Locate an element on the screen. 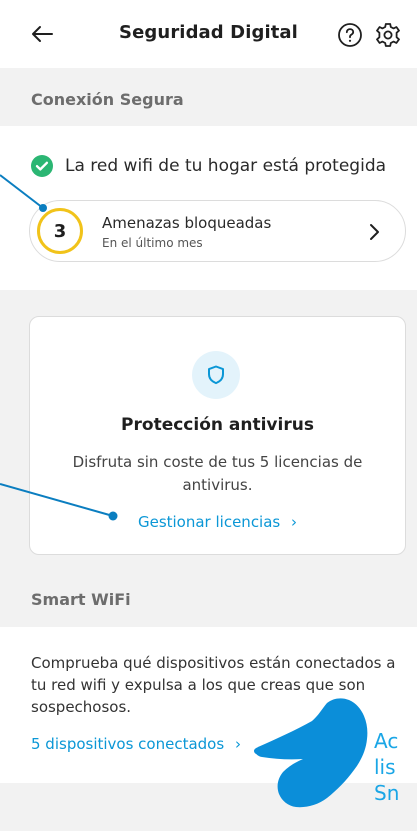 Image resolution: width=417 pixels, height=831 pixels. hint-line-2: lis is located at coordinates (385, 767).